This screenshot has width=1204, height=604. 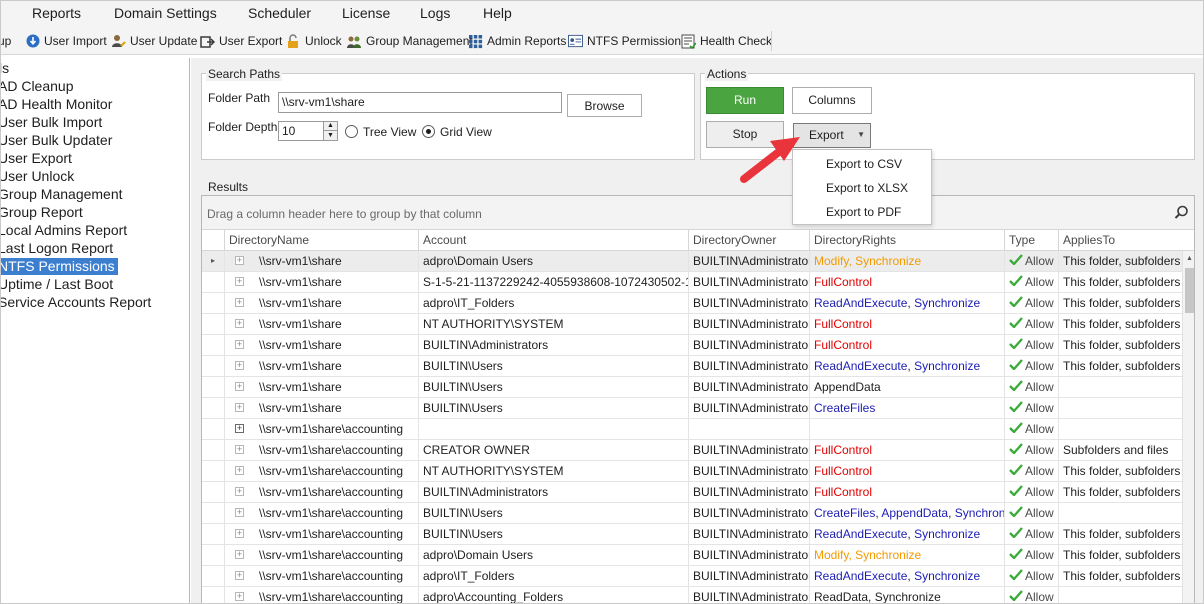 What do you see at coordinates (553, 492) in the screenshot?
I see `cell-account: BUILTIN\Administrators` at bounding box center [553, 492].